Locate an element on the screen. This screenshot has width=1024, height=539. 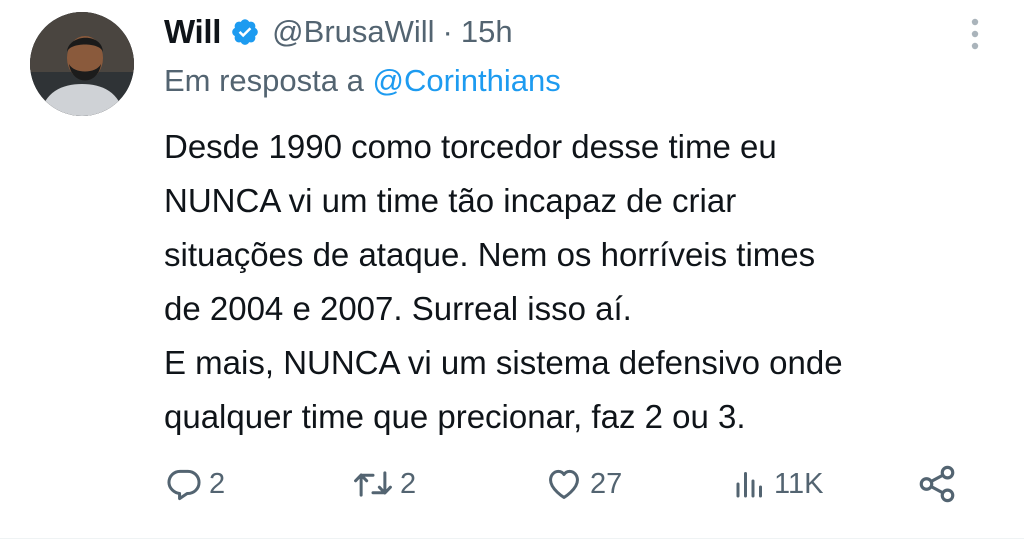
reply-mention-link: @Corinthians is located at coordinates (467, 80).